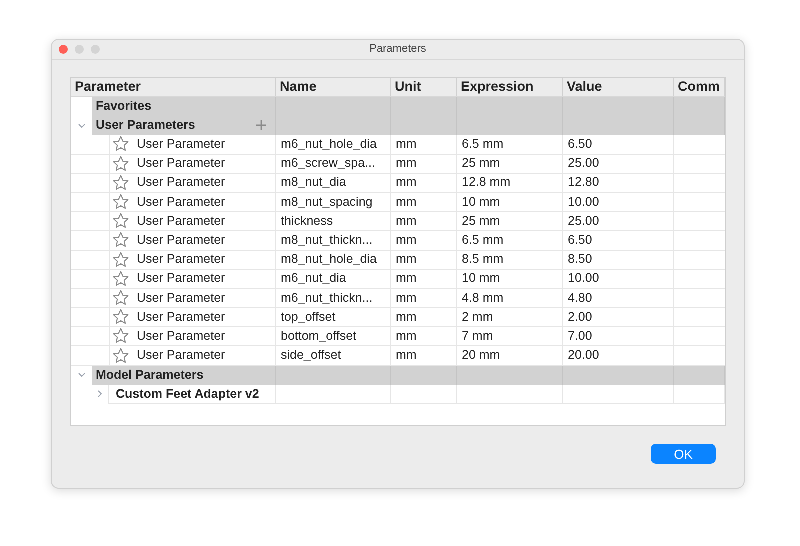 The height and width of the screenshot is (546, 800). I want to click on window-title: Parameters, so click(398, 50).